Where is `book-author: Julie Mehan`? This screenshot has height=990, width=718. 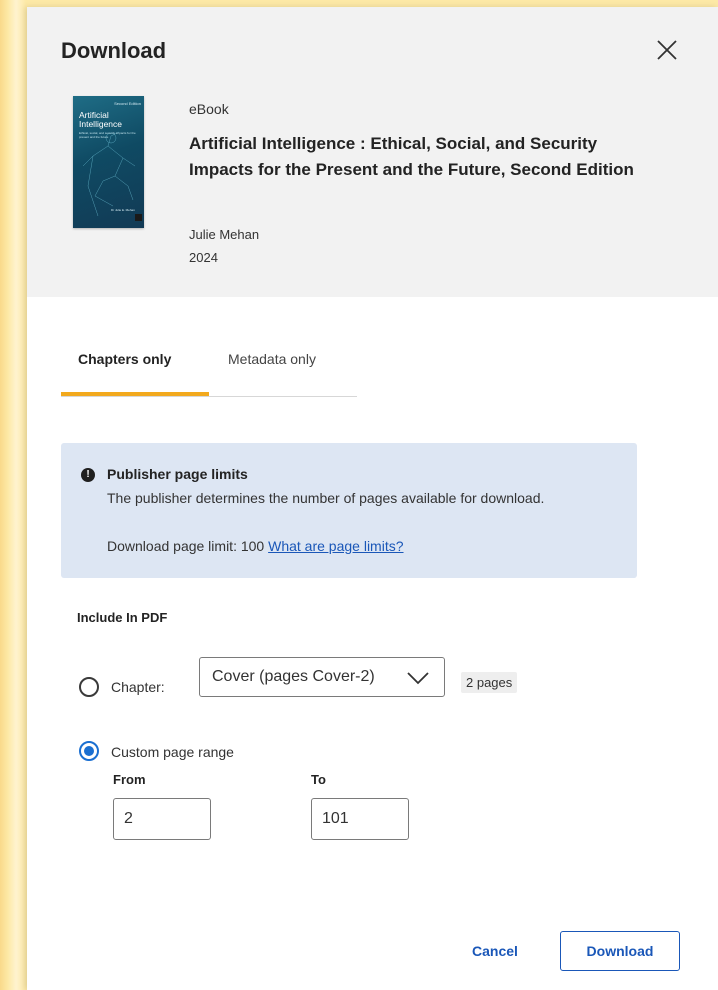
book-author: Julie Mehan is located at coordinates (224, 234).